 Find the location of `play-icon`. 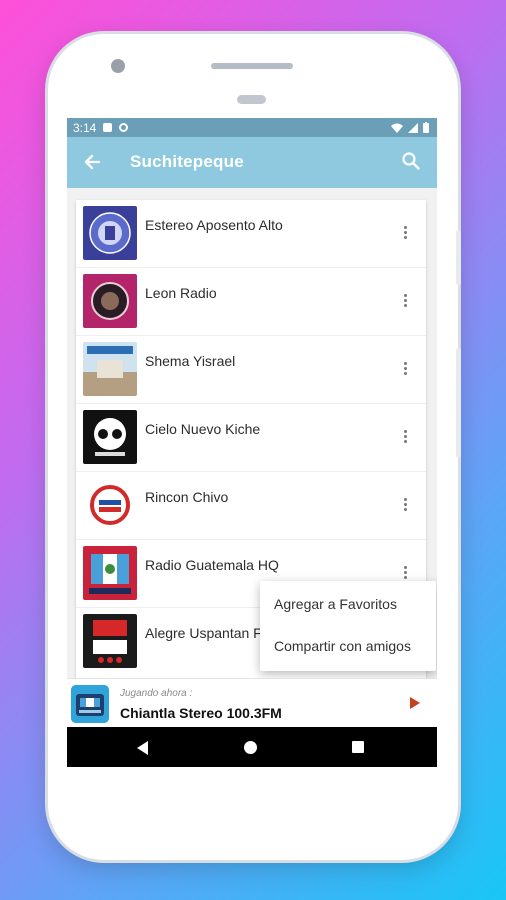

play-icon is located at coordinates (415, 703).